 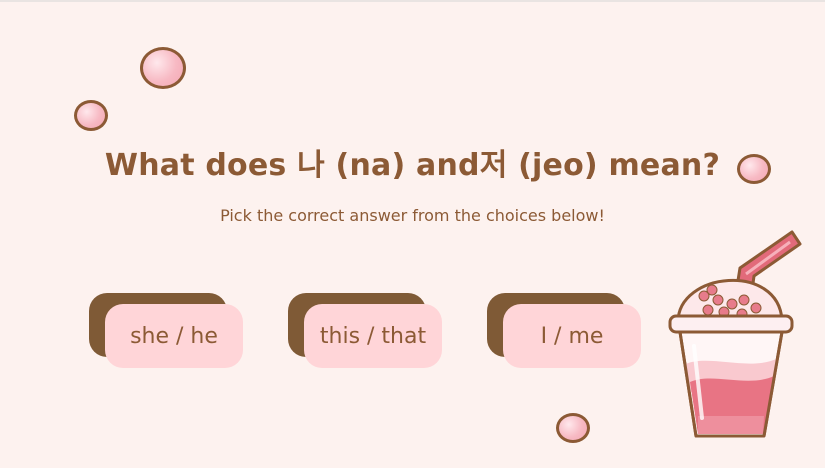 I want to click on choice-button-she-he: she / he, so click(x=166, y=330).